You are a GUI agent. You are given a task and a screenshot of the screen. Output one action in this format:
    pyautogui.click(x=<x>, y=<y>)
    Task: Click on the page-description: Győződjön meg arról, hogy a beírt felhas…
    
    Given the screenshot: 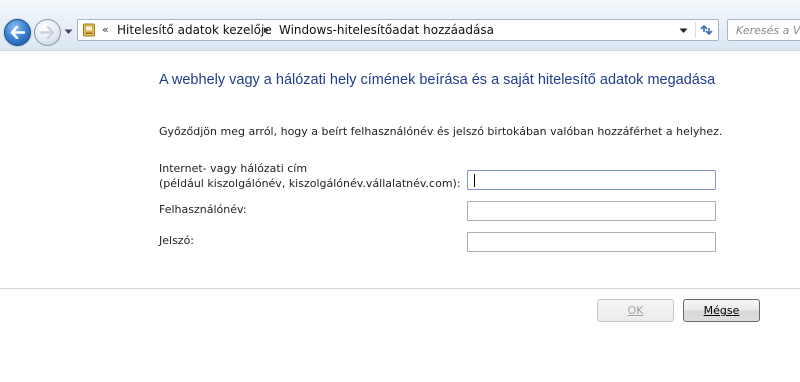 What is the action you would take?
    pyautogui.click(x=441, y=131)
    